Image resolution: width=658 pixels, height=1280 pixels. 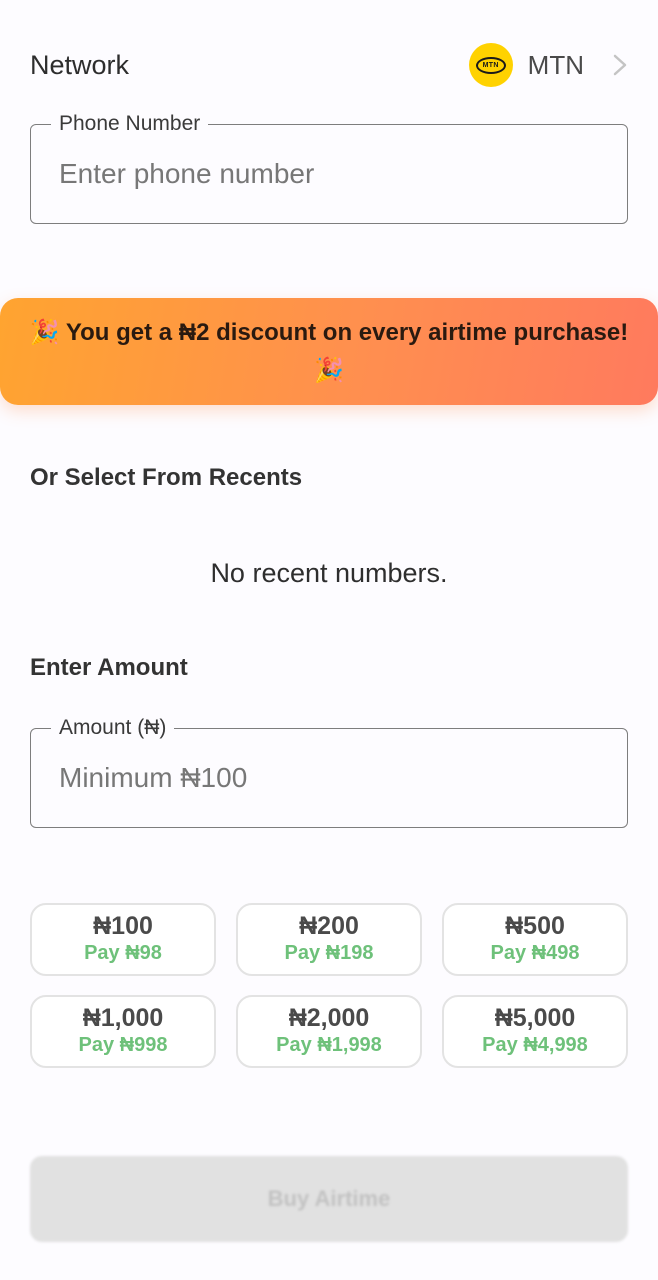 What do you see at coordinates (123, 1045) in the screenshot?
I see `chip-pay-amount: Pay ₦998` at bounding box center [123, 1045].